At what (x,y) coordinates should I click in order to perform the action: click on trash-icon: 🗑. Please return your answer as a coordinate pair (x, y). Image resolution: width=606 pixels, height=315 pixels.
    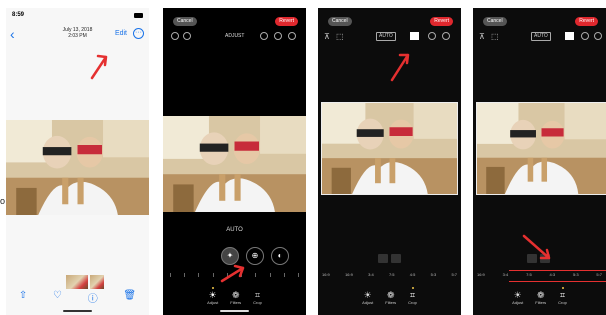
    Looking at the image, I should click on (129, 297).